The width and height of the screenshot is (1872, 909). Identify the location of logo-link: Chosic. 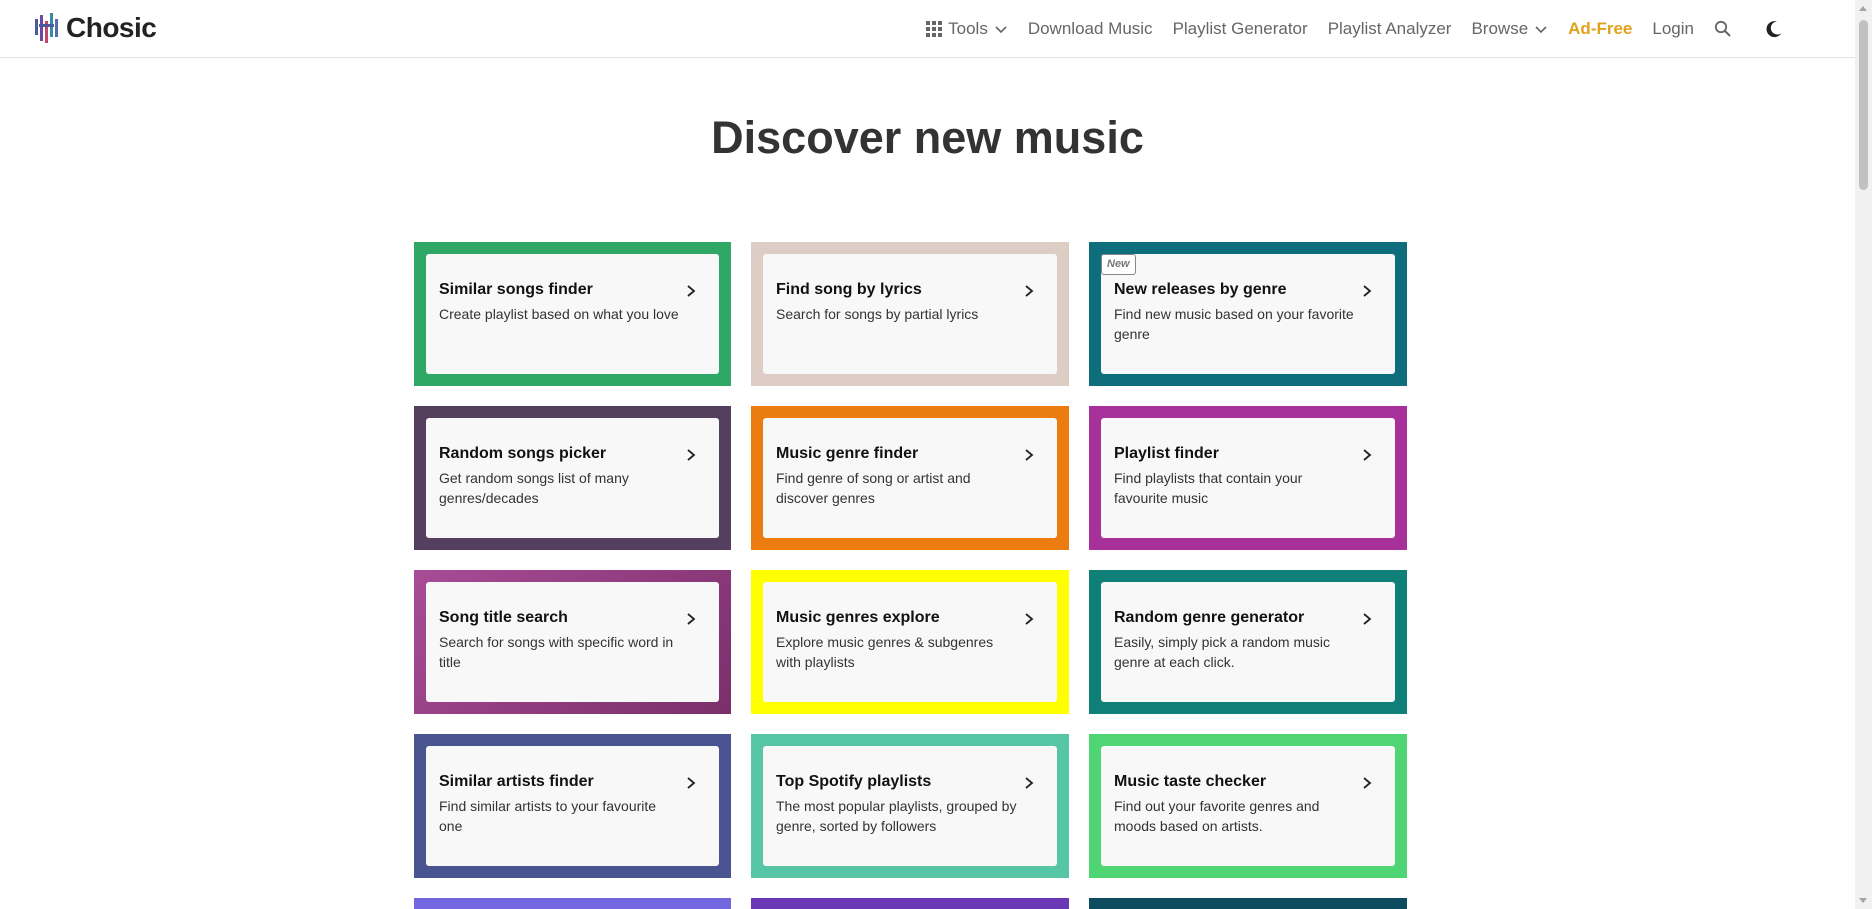
(95, 28).